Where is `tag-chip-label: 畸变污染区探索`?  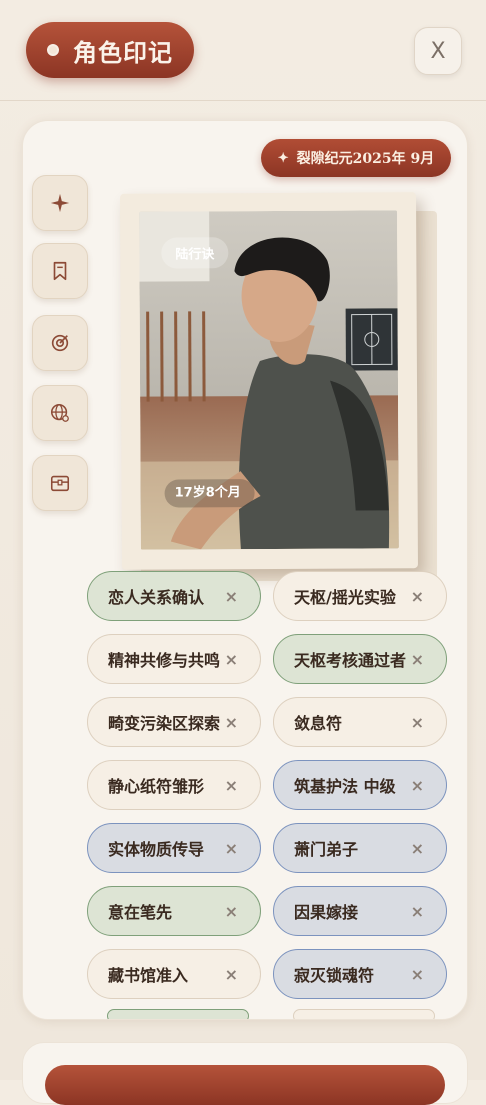 tag-chip-label: 畸变污染区探索 is located at coordinates (166, 722).